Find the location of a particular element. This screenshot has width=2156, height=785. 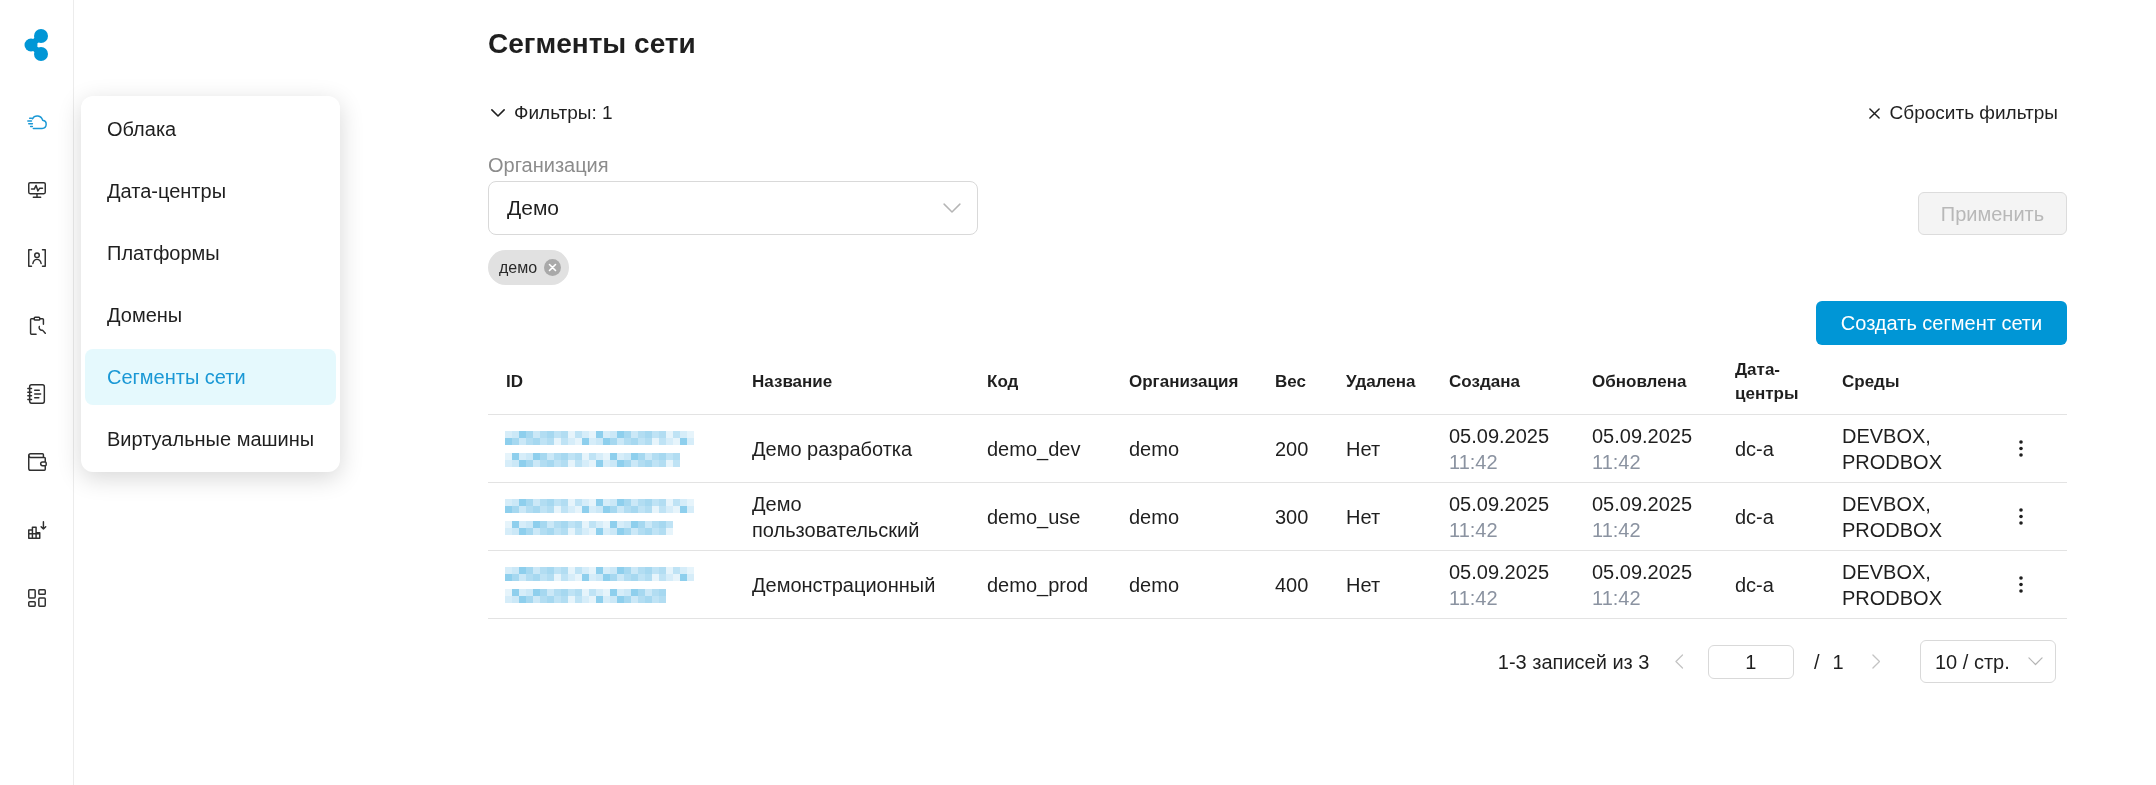

column-header: Вес is located at coordinates (1291, 381).